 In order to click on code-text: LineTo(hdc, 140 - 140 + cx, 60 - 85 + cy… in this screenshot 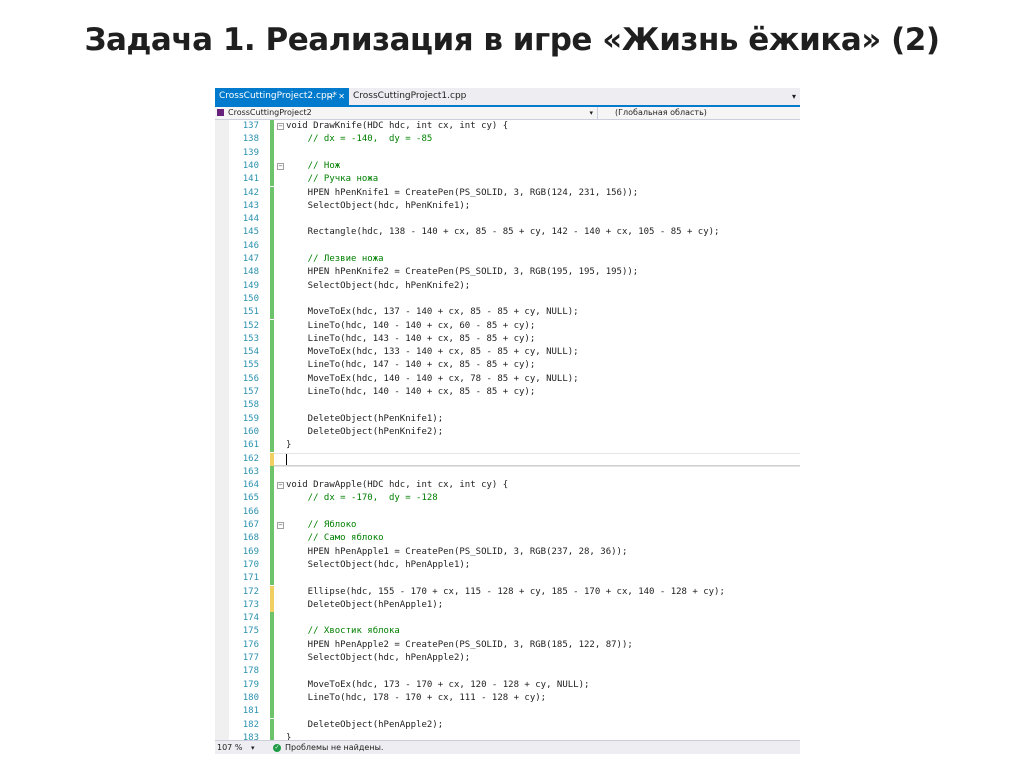, I will do `click(411, 325)`.